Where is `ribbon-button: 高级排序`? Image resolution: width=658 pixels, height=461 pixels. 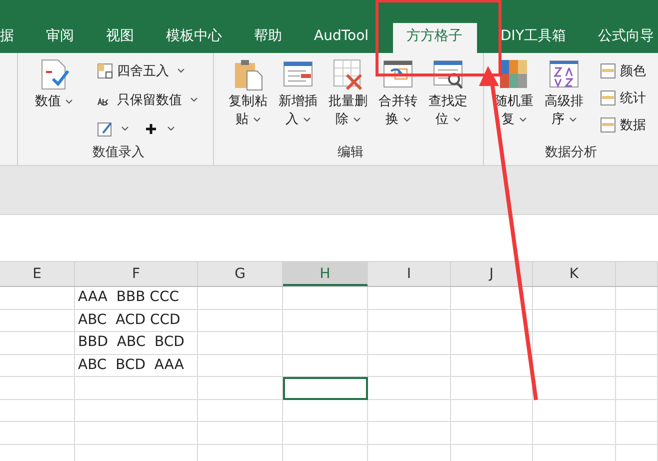
ribbon-button: 高级排序 is located at coordinates (564, 100).